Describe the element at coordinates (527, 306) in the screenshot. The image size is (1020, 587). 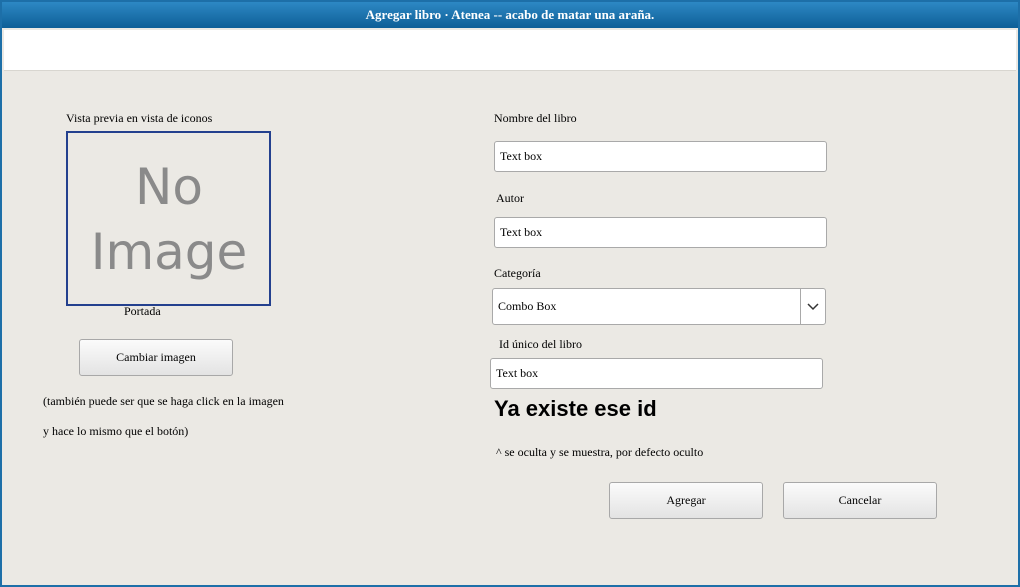
I see `category-selected-value: Combo Box` at that location.